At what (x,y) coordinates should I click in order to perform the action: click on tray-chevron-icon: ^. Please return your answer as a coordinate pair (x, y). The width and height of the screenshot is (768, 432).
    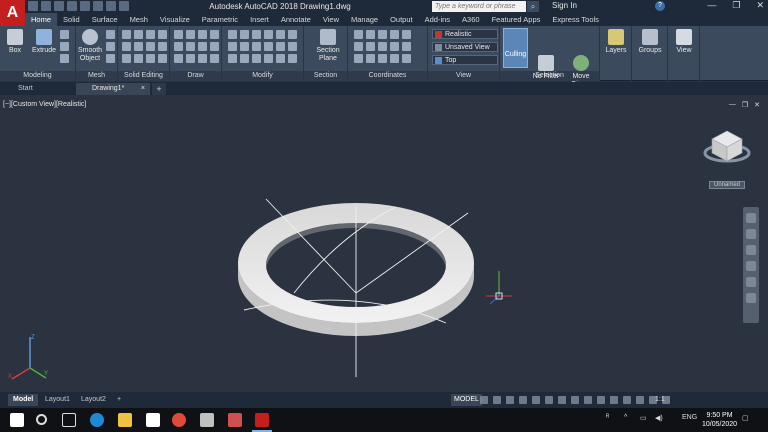
    Looking at the image, I should click on (625, 417).